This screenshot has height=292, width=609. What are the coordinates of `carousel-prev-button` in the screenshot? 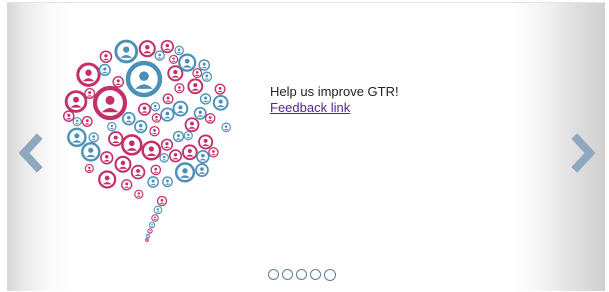 It's located at (31, 153).